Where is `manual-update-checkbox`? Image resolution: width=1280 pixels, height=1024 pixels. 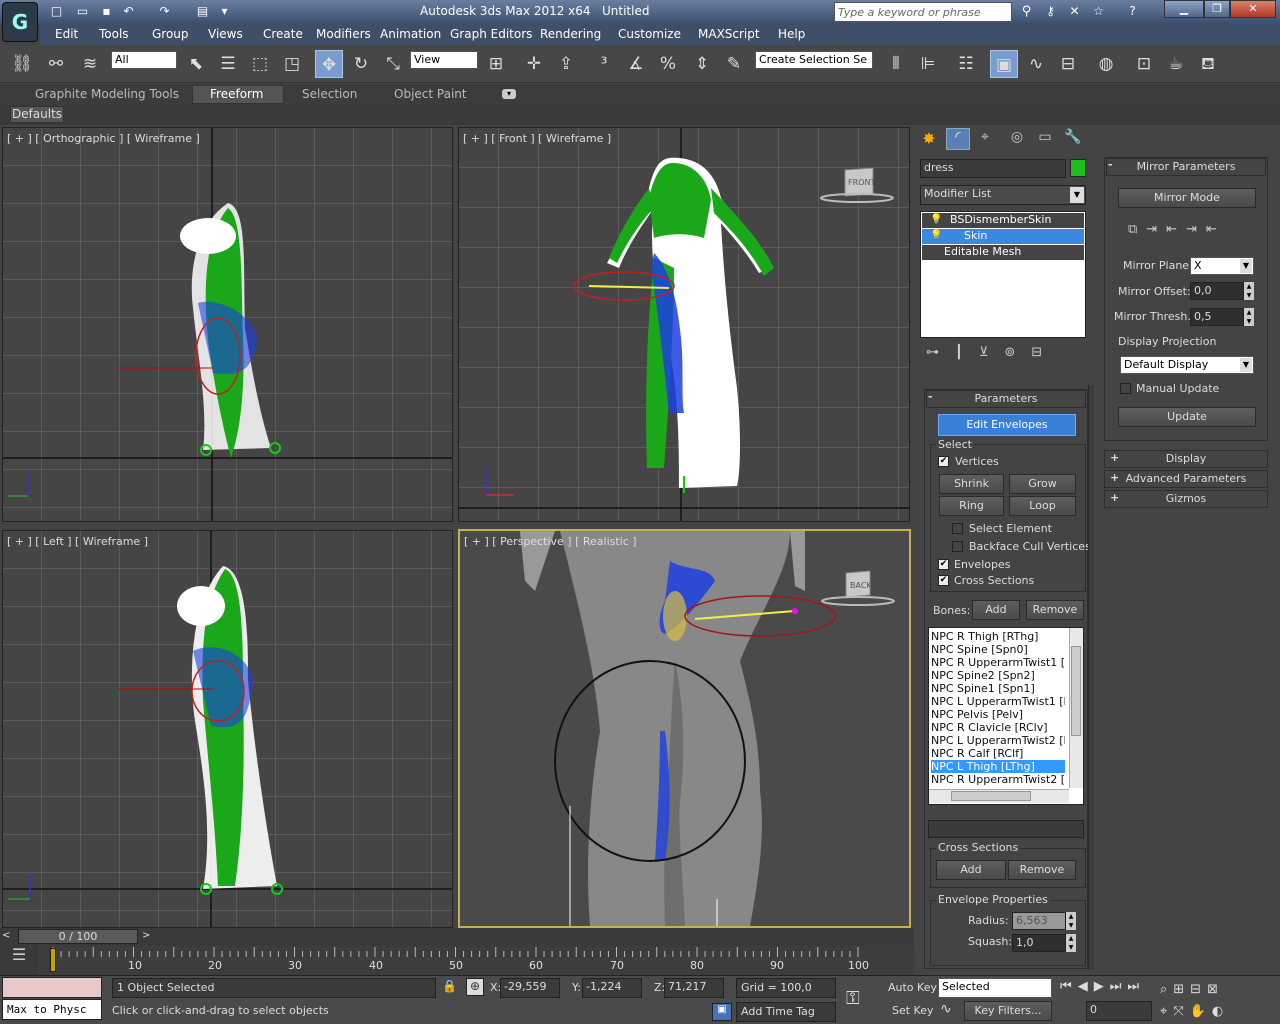
manual-update-checkbox is located at coordinates (1125, 388).